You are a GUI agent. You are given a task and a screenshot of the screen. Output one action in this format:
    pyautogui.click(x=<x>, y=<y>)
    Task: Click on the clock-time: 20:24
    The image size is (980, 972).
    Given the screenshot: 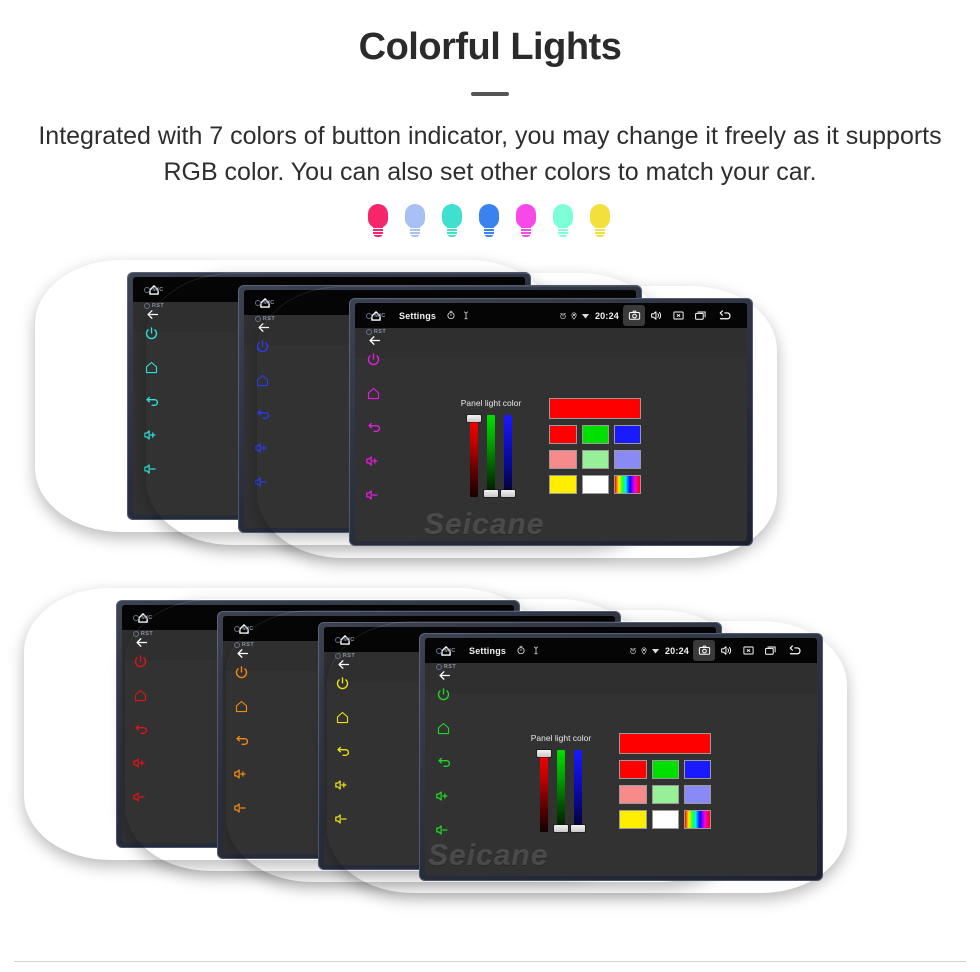 What is the action you would take?
    pyautogui.click(x=606, y=315)
    